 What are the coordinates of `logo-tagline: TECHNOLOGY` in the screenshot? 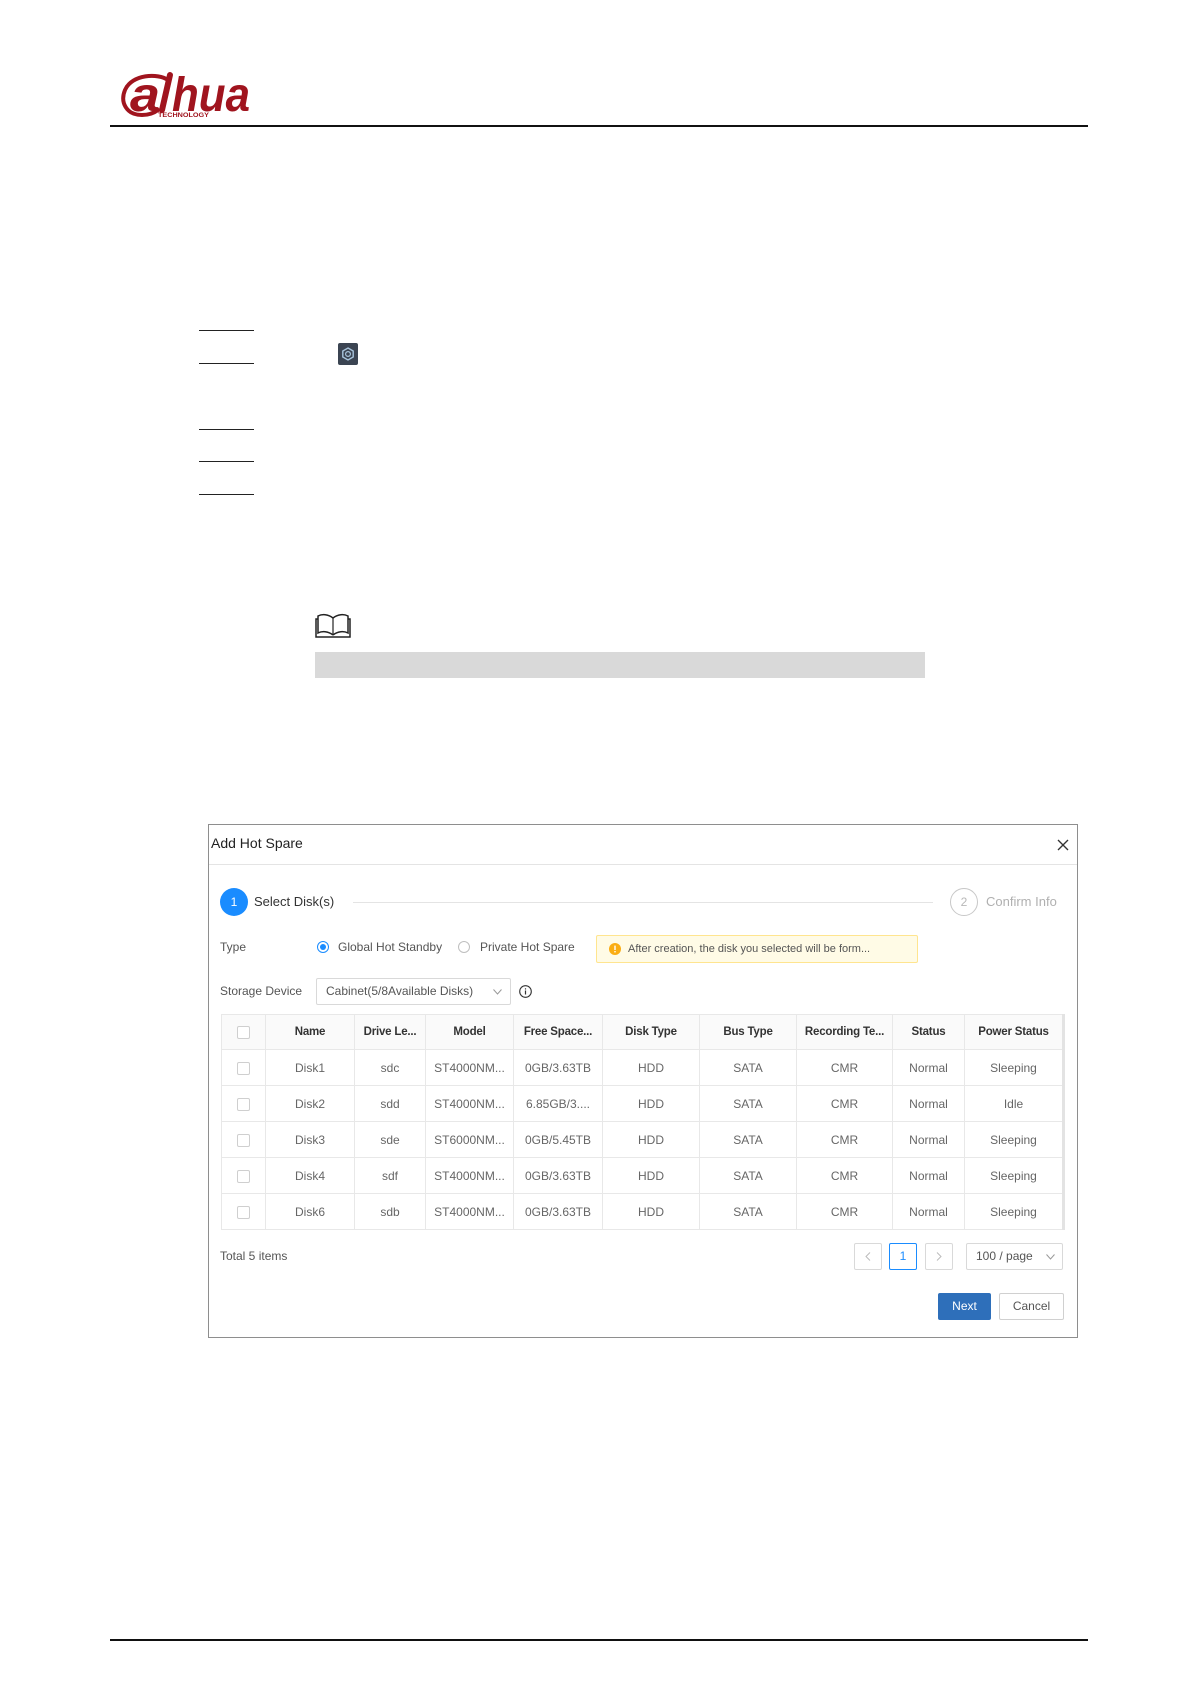 It's located at (183, 116).